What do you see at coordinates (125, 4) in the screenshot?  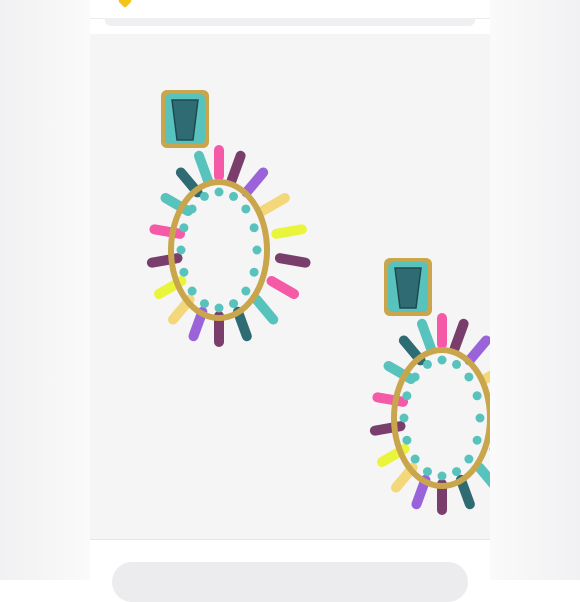 I see `yellow-diamond-badge-icon` at bounding box center [125, 4].